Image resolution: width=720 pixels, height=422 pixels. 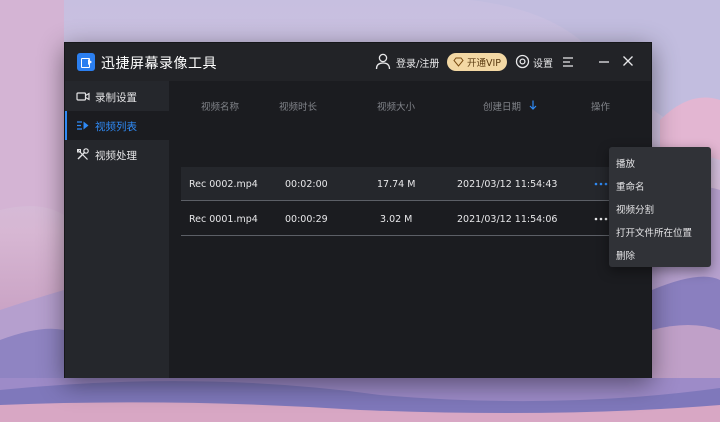 I want to click on sidebar-item-record-settings: 录制设置, so click(x=117, y=96).